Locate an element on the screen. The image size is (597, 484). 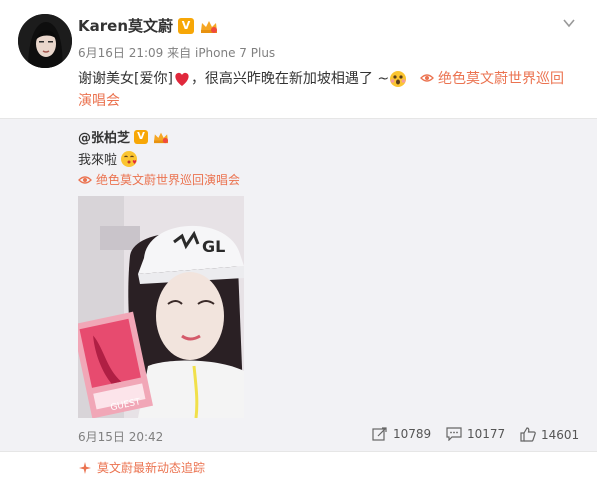
surprised-emoji is located at coordinates (398, 79).